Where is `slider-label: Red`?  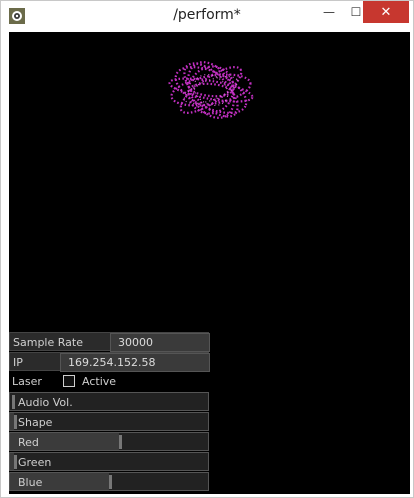
slider-label: Red is located at coordinates (28, 442).